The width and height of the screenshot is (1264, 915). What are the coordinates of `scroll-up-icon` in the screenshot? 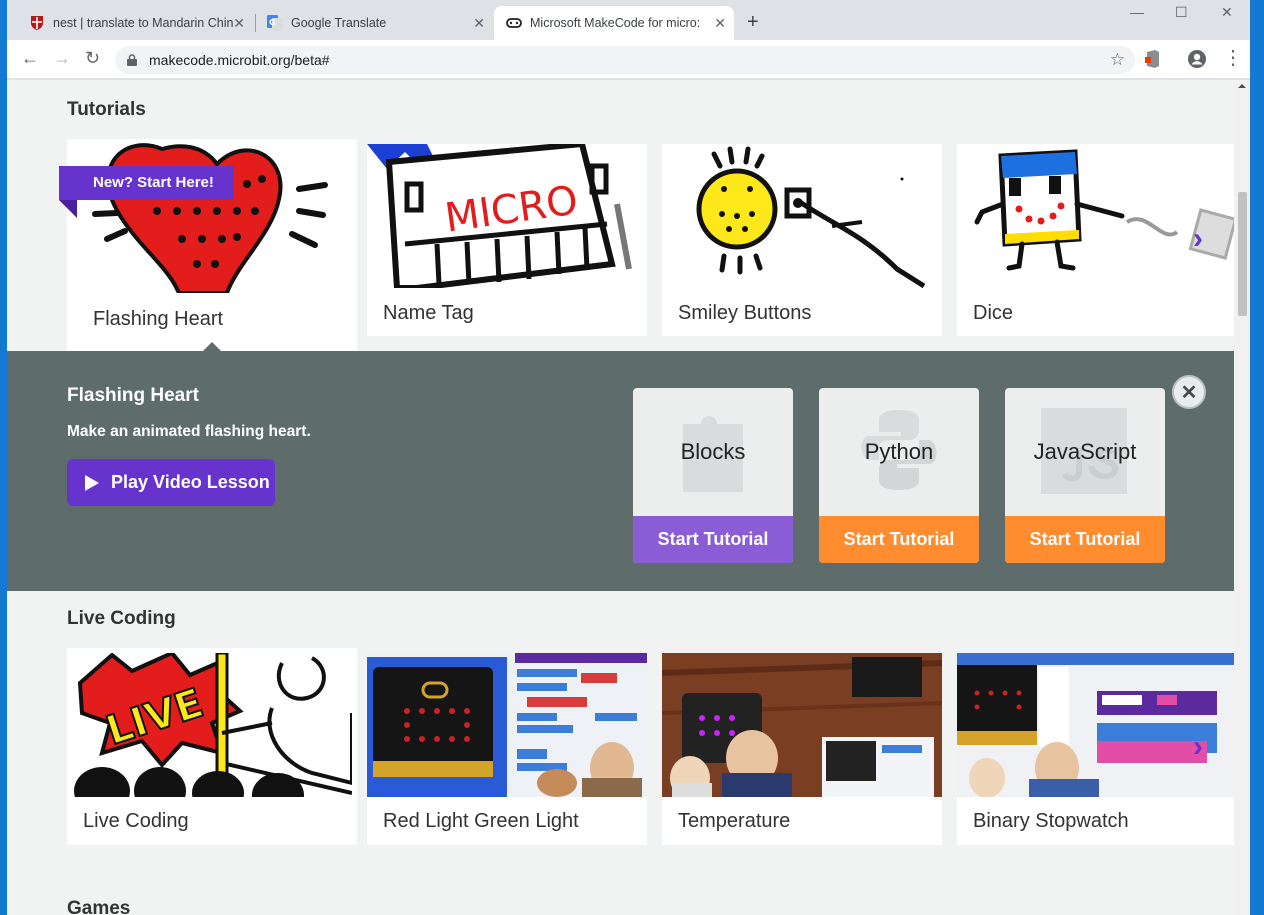 It's located at (1242, 86).